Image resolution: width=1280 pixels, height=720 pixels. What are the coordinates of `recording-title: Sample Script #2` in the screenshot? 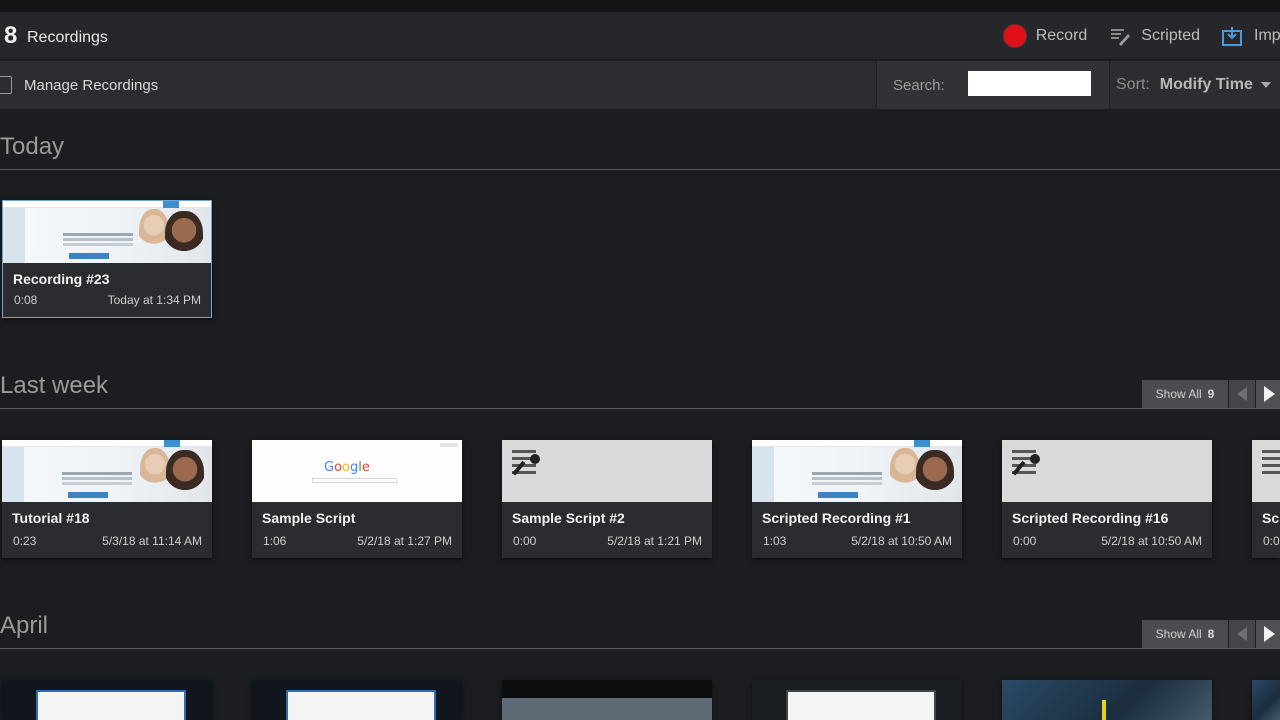 It's located at (568, 518).